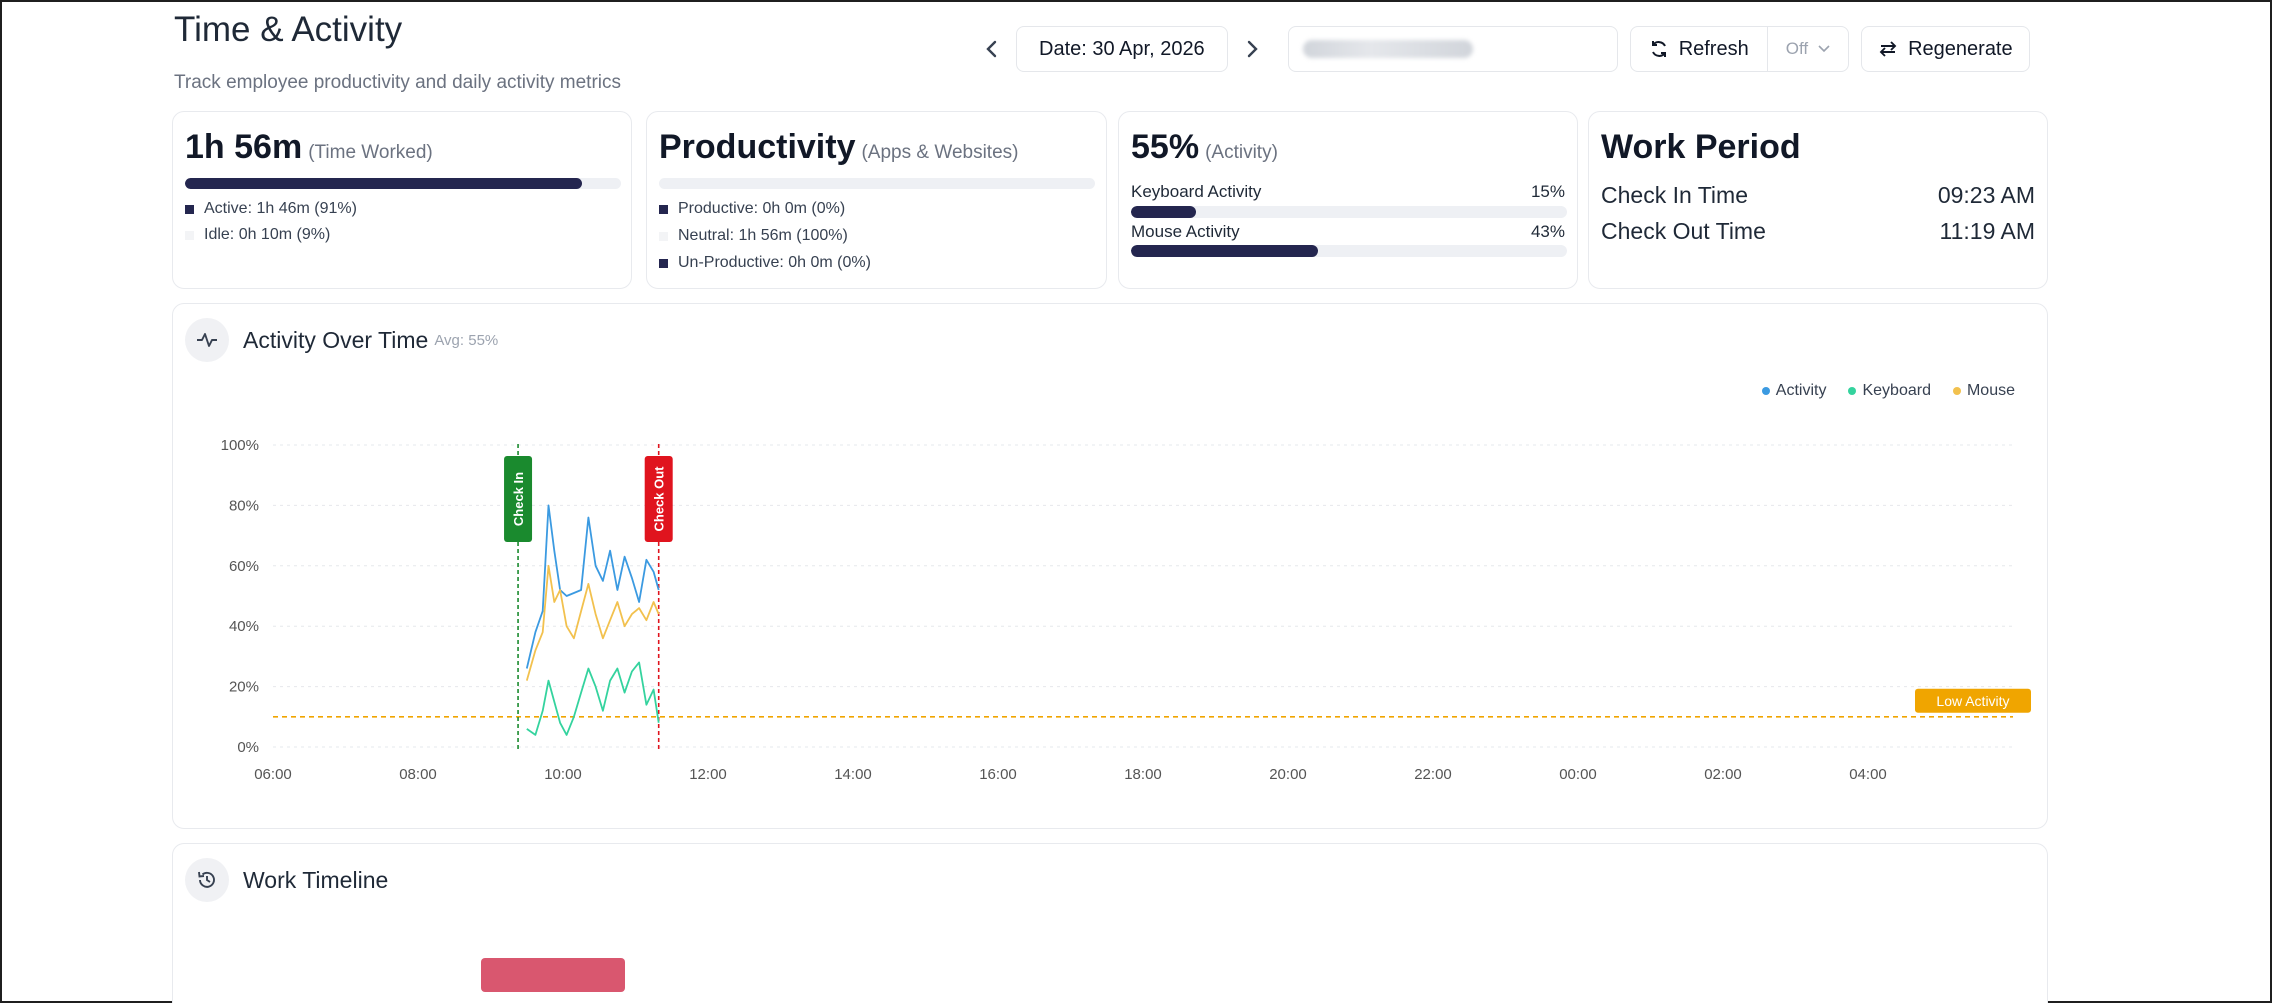  Describe the element at coordinates (762, 208) in the screenshot. I see `productive-text: Productive: 0h 0m (0%)` at that location.